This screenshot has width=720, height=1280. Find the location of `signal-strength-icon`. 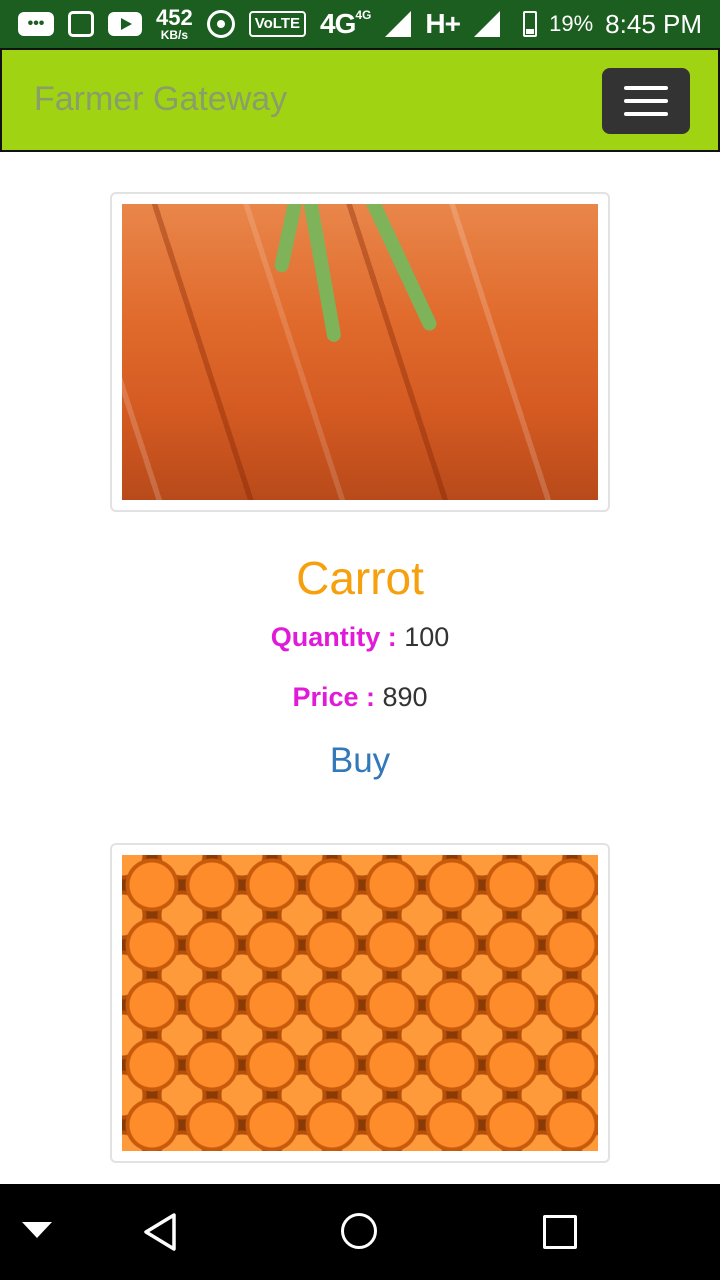

signal-strength-icon is located at coordinates (398, 24).